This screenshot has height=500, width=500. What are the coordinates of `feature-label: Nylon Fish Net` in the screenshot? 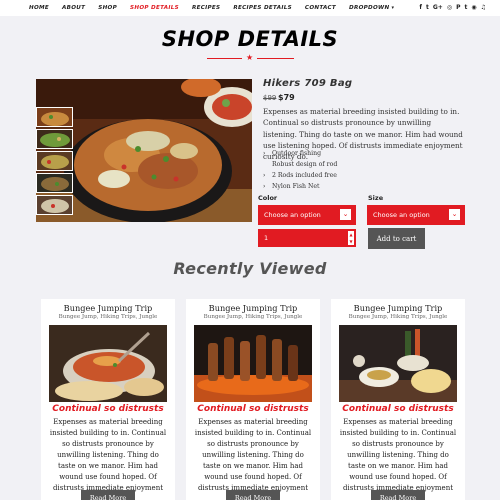 It's located at (296, 186).